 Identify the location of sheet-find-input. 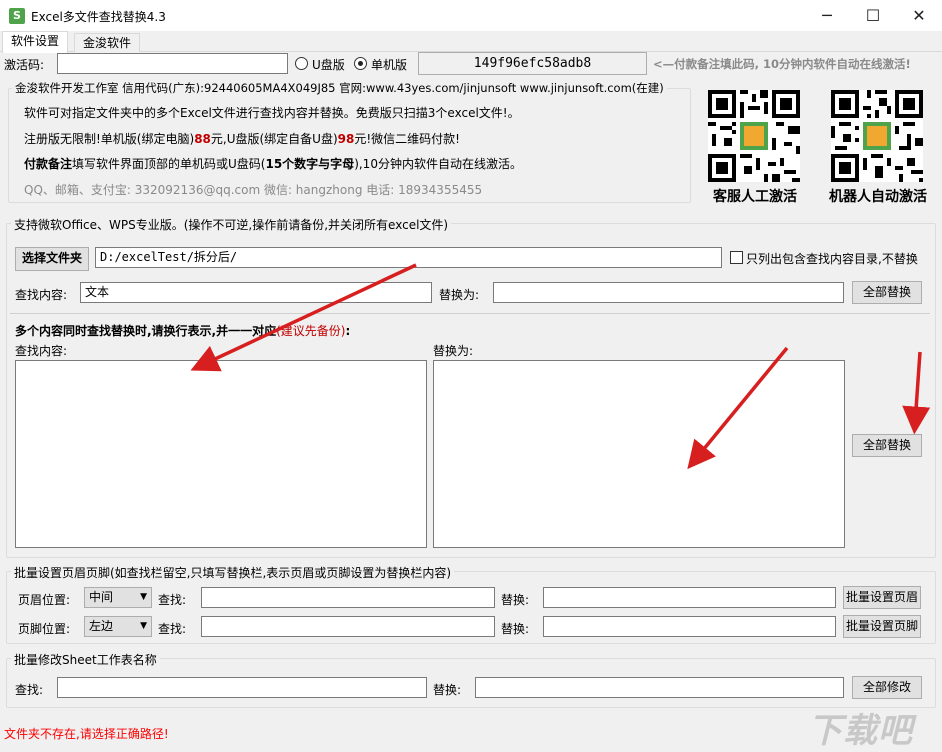
(242, 687).